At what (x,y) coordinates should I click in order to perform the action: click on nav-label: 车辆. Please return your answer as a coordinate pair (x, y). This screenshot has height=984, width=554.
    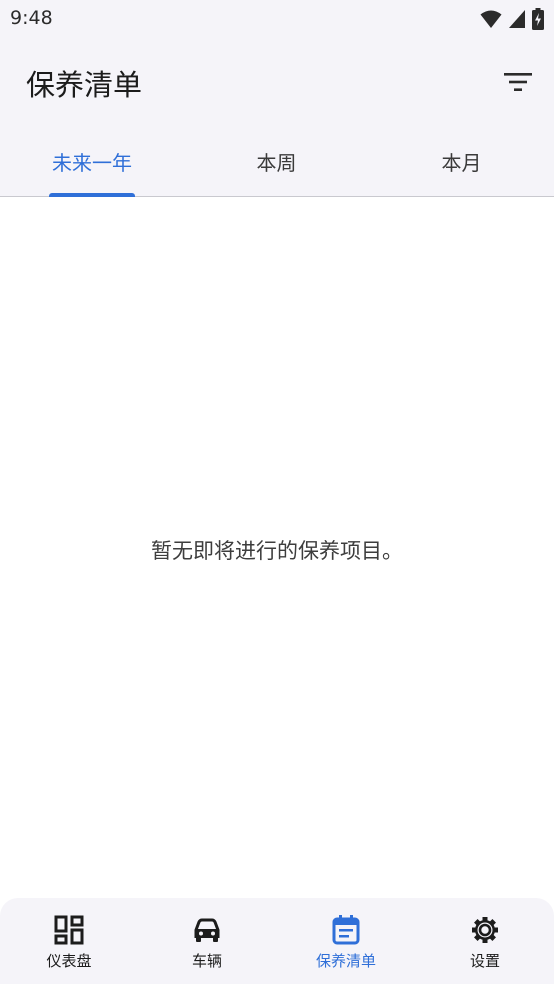
    Looking at the image, I should click on (206, 961).